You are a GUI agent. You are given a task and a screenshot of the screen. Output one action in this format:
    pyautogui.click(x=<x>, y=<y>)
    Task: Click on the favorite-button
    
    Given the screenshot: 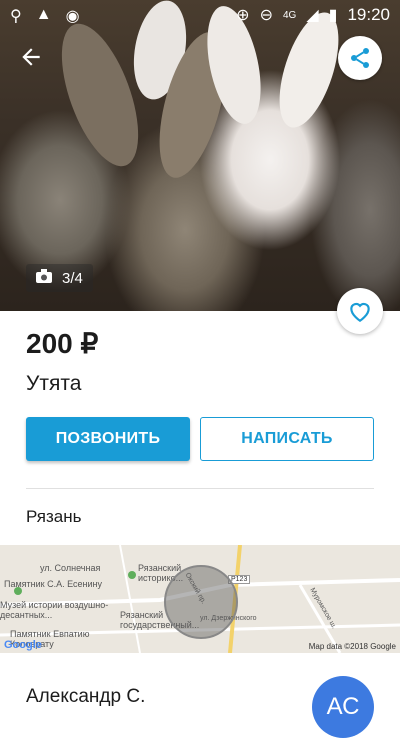 What is the action you would take?
    pyautogui.click(x=360, y=311)
    